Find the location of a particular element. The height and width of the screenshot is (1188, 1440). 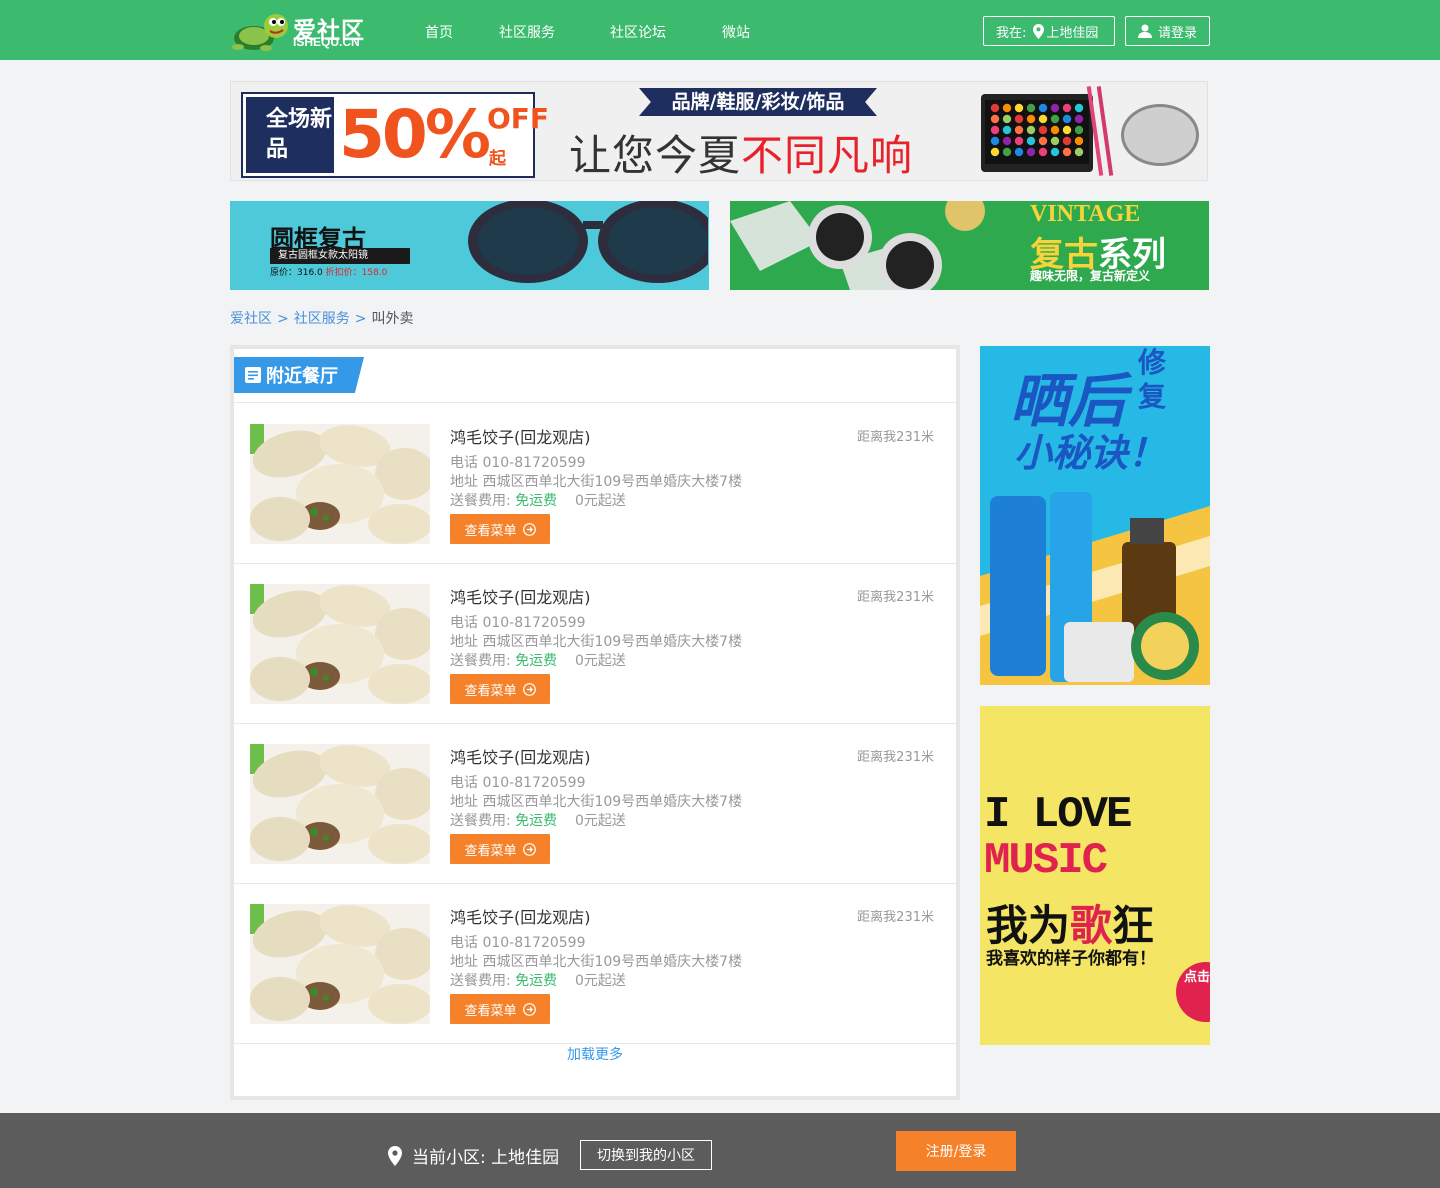

promo-banner-sunglasses: 圆框复古 复古圆框女款太阳镜 原价：316.0 折扣价：158.0 is located at coordinates (469, 245).